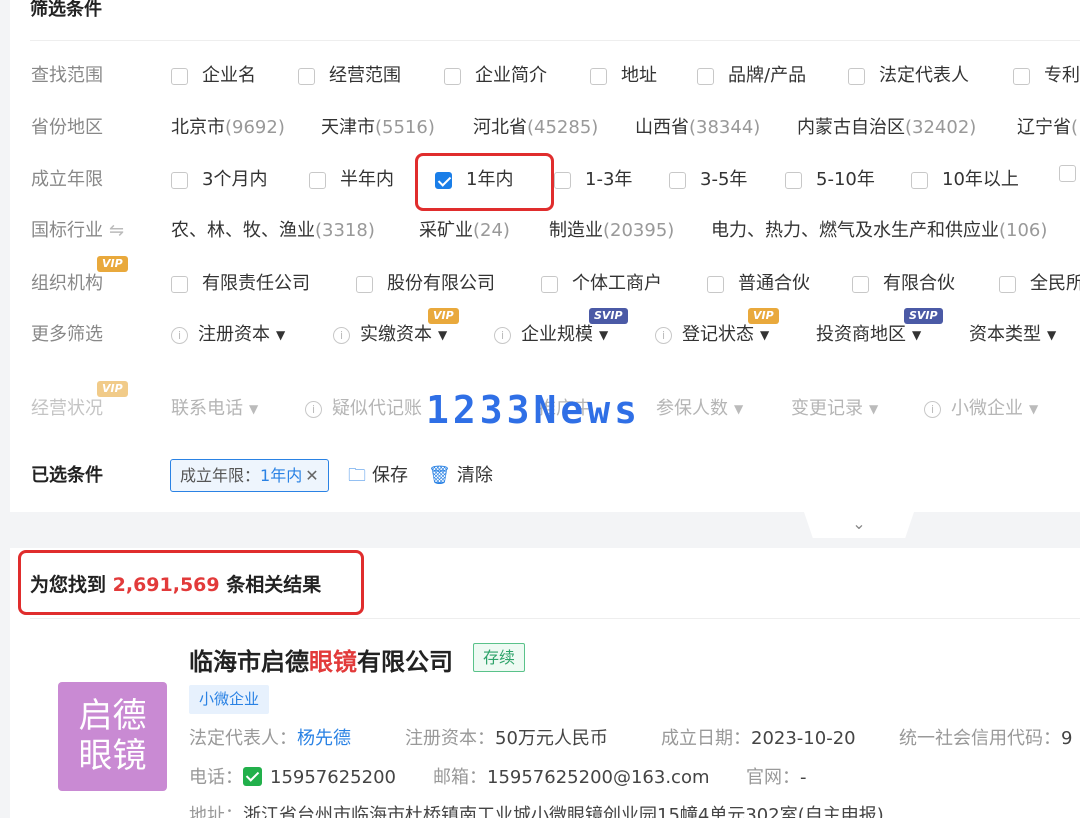  What do you see at coordinates (699, 409) in the screenshot?
I see `filter-dropdown-insured-count: 参保人数 ▼` at bounding box center [699, 409].